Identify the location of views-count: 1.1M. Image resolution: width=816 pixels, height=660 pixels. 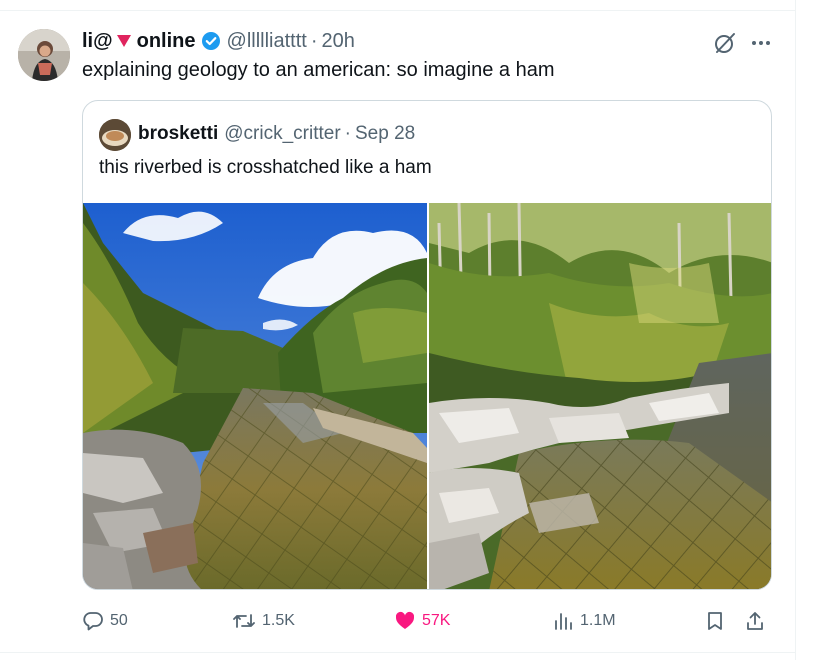
(598, 620).